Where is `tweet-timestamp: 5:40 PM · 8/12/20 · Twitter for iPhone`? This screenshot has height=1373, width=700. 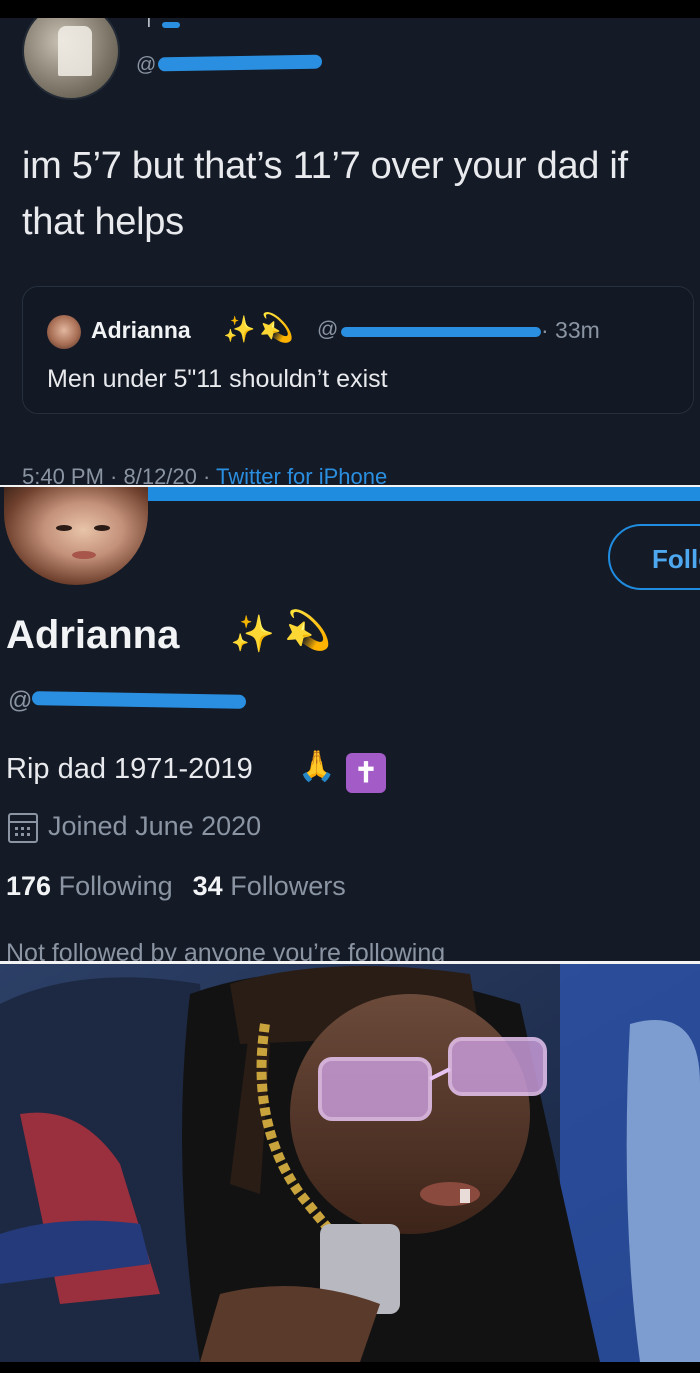 tweet-timestamp: 5:40 PM · 8/12/20 · Twitter for iPhone is located at coordinates (204, 474).